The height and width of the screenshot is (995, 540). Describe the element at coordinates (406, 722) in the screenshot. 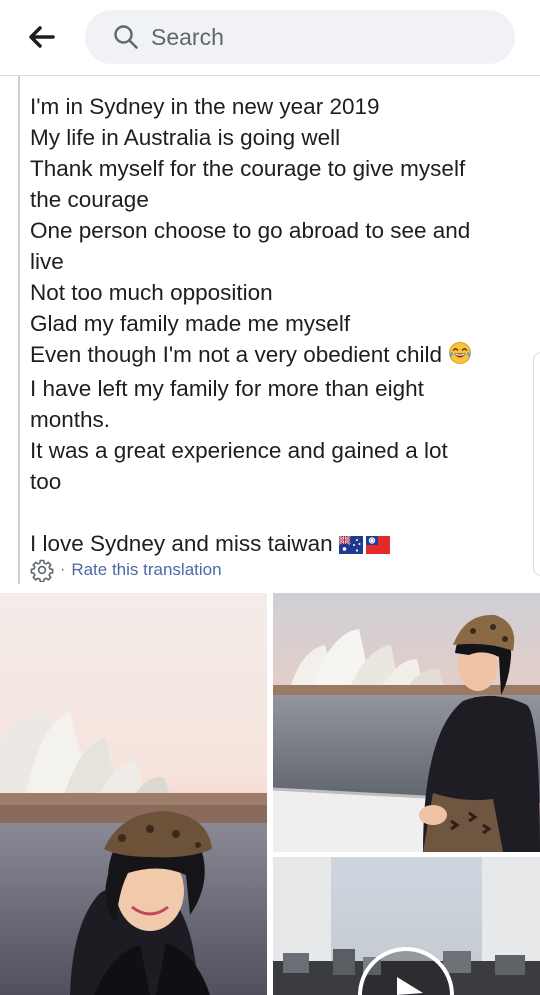

I see `photo-woman-seated-harbor` at that location.